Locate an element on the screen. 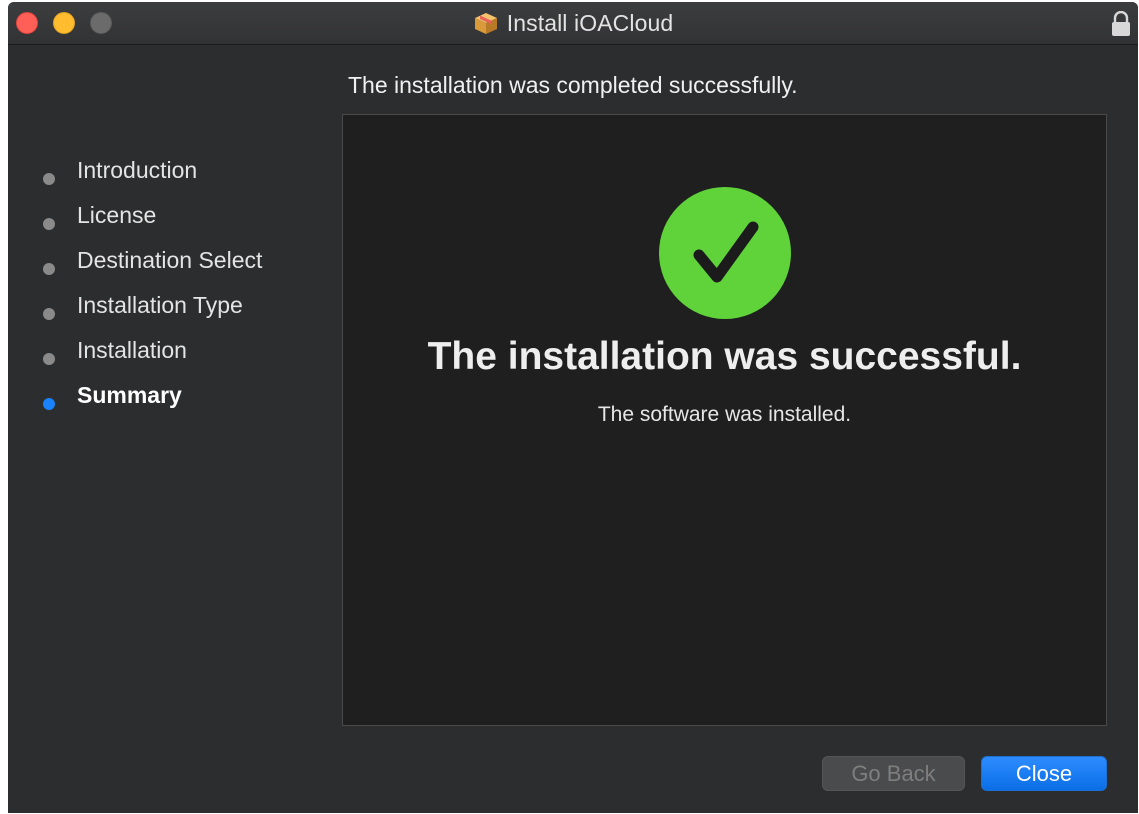  step-summary: Summary is located at coordinates (168, 399).